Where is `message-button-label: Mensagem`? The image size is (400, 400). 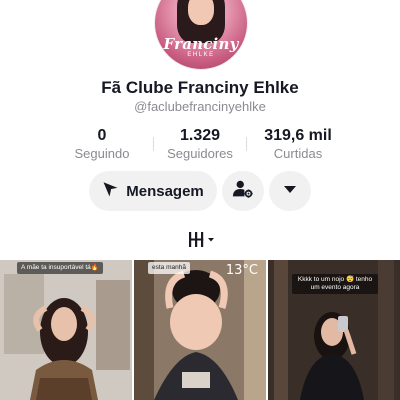 message-button-label: Mensagem is located at coordinates (165, 191).